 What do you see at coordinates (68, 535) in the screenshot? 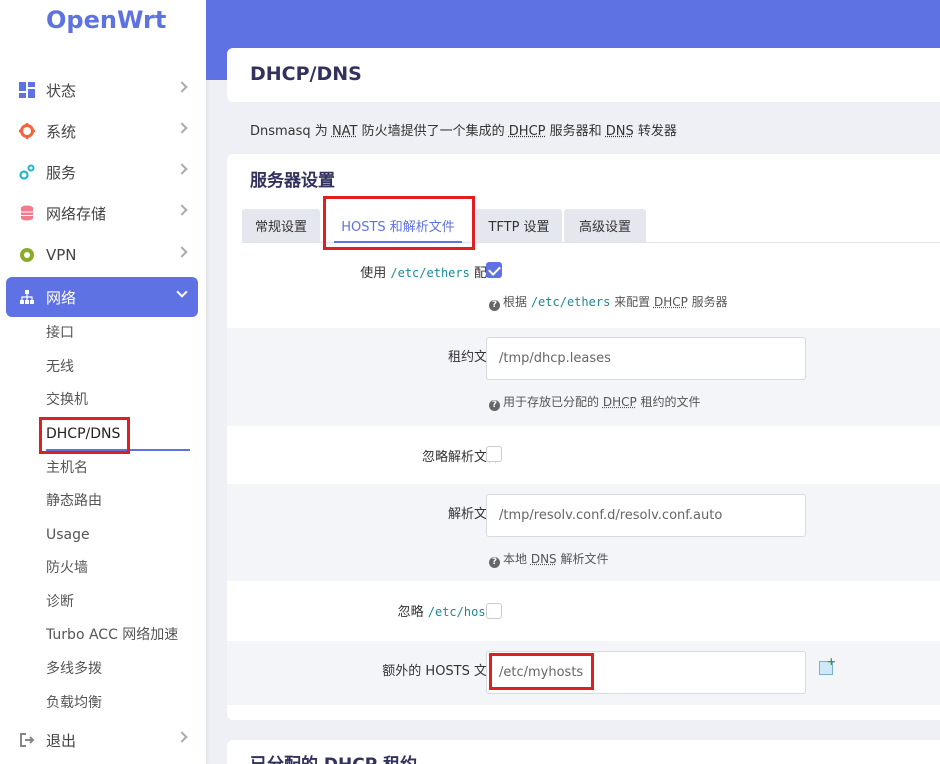
I see `sub-item-usage: Usage` at bounding box center [68, 535].